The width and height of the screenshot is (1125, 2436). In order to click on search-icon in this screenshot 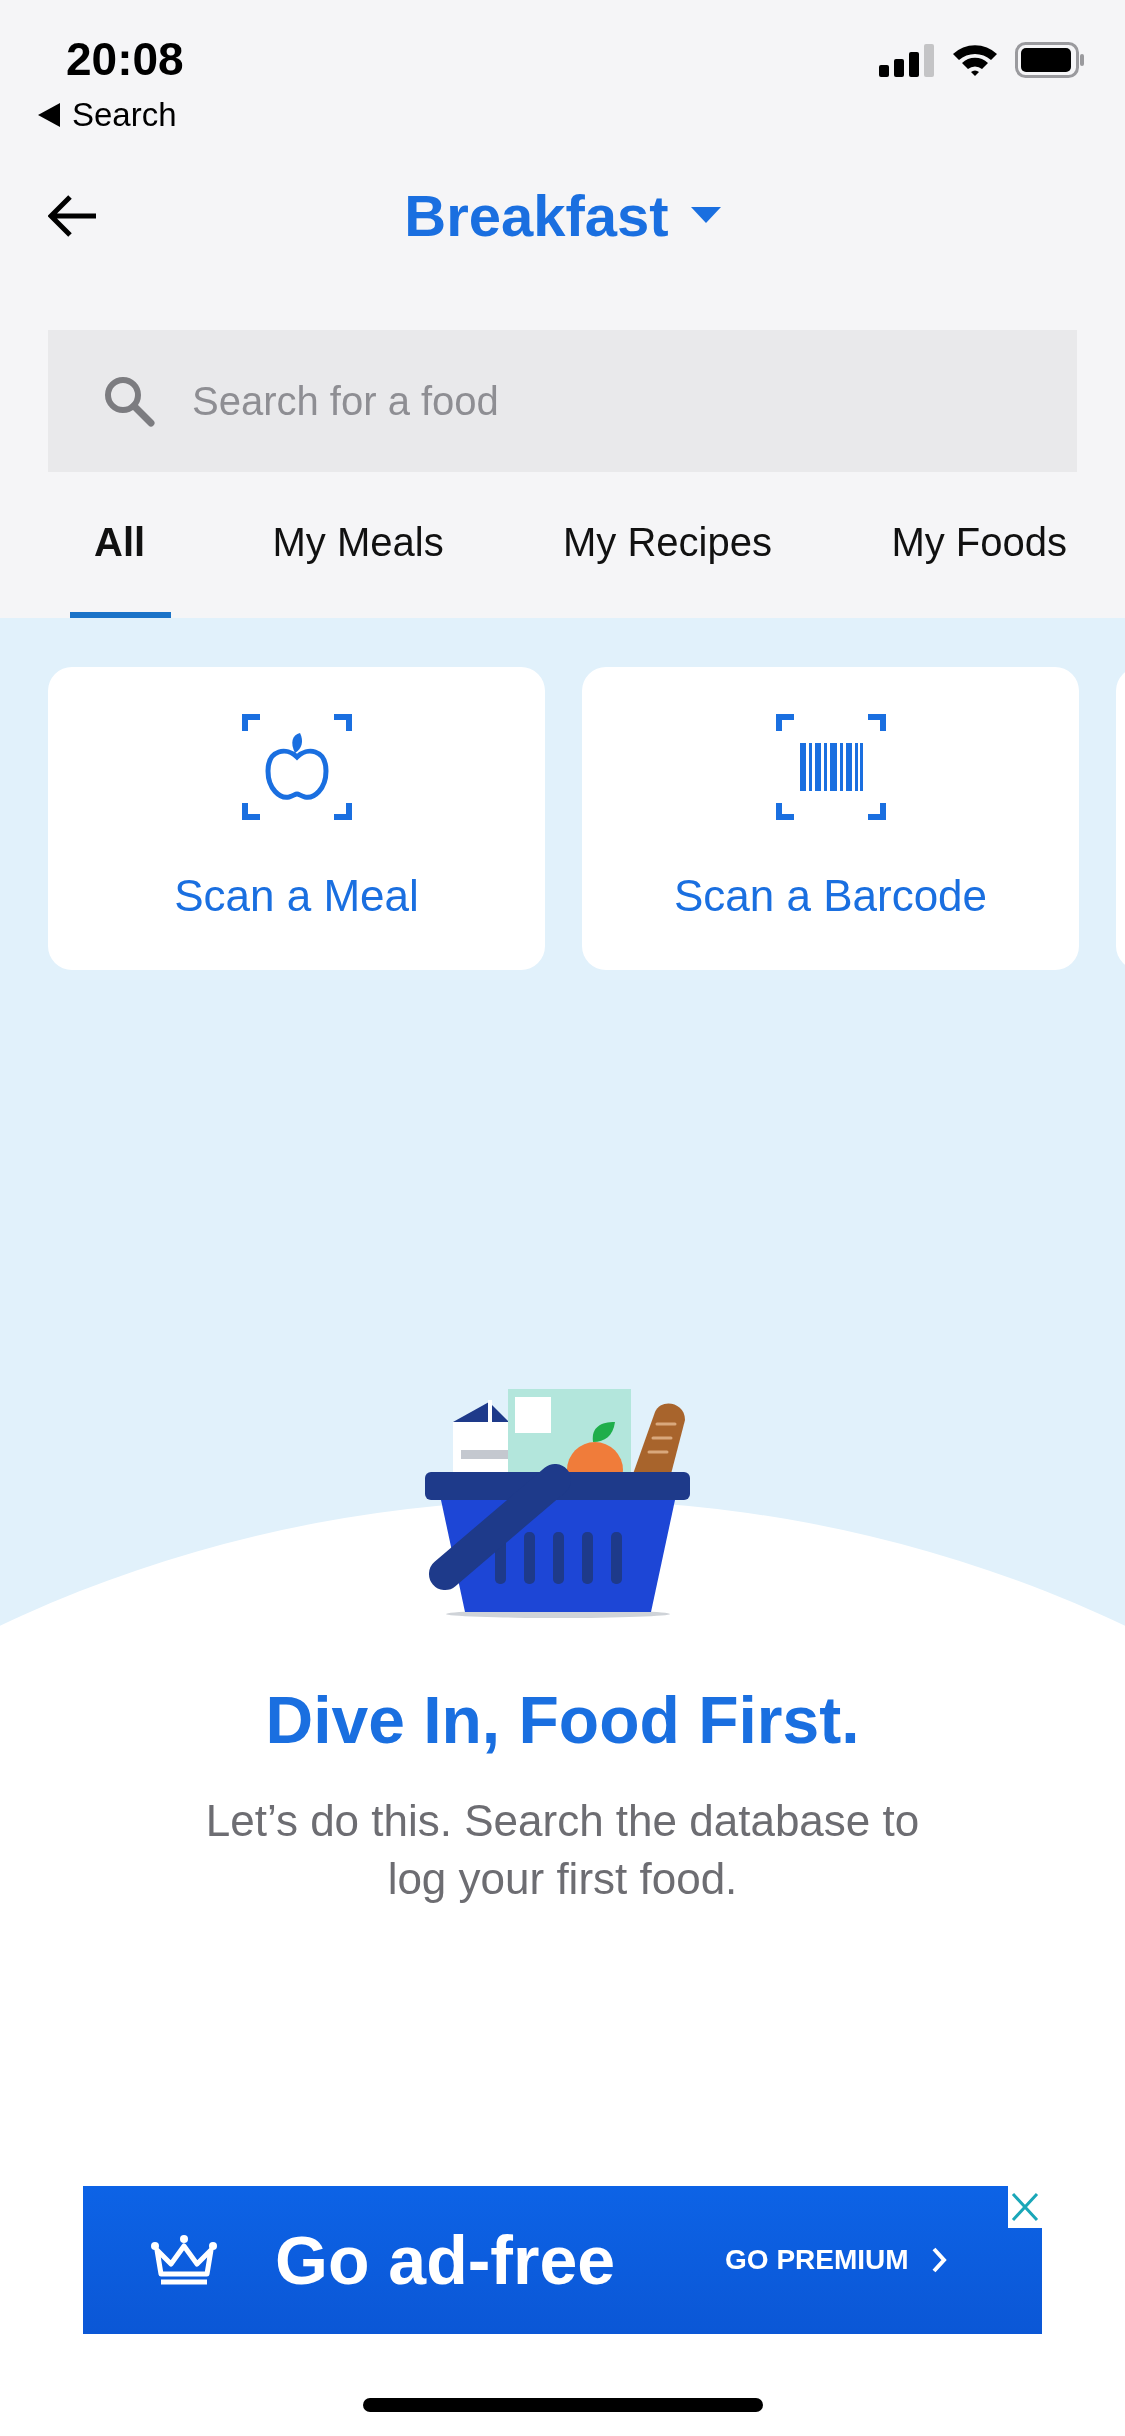, I will do `click(129, 401)`.